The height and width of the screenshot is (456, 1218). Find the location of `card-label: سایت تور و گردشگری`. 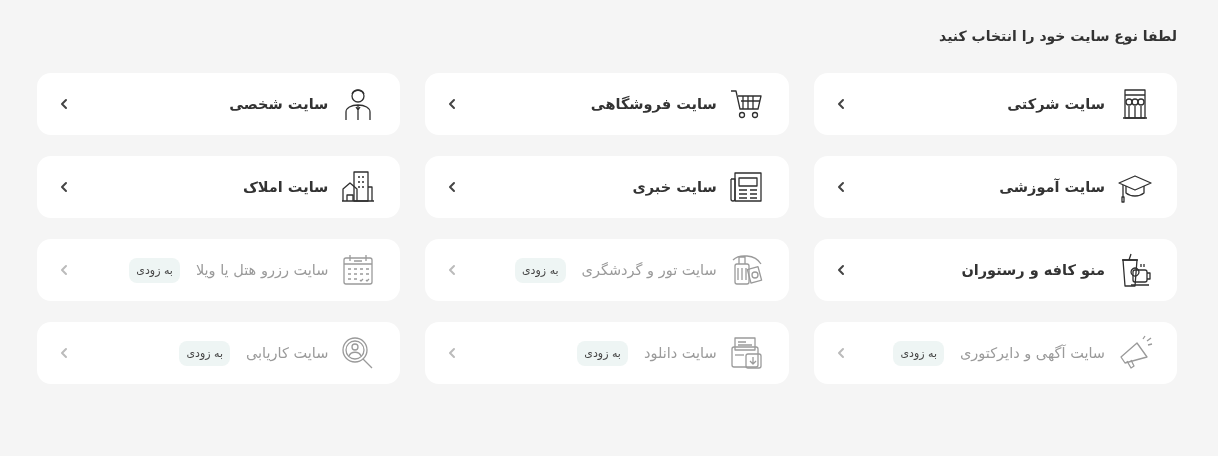

card-label: سایت تور و گردشگری is located at coordinates (649, 270).